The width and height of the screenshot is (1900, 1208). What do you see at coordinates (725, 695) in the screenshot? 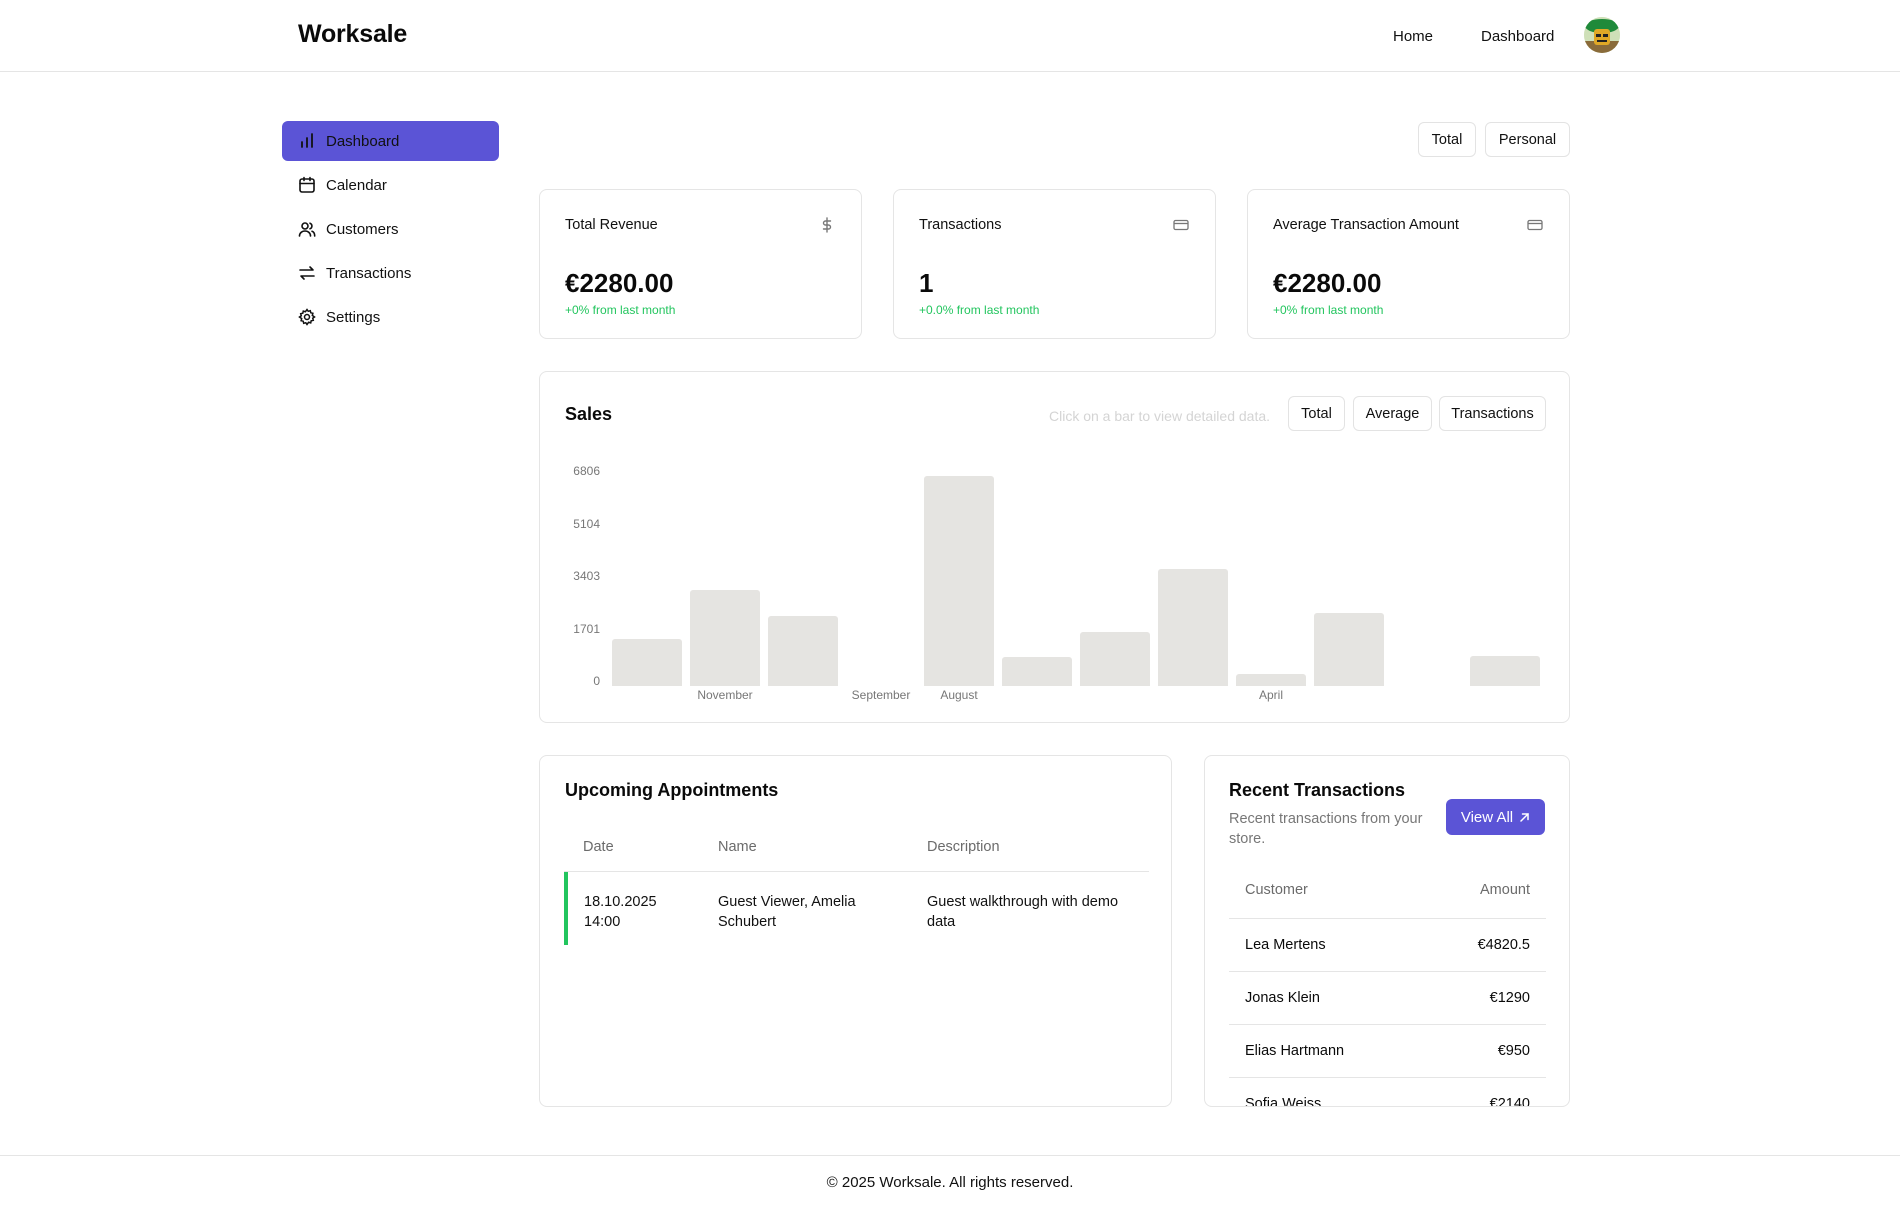
I see `x-tick-label: November` at bounding box center [725, 695].